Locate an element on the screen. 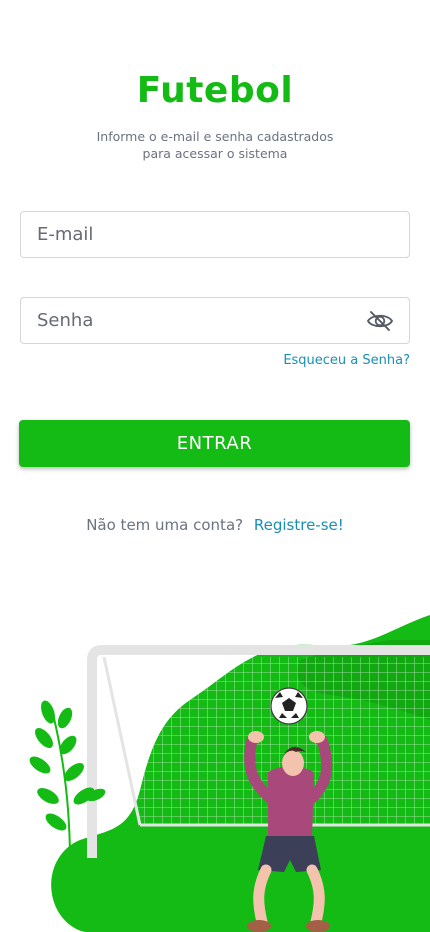 The height and width of the screenshot is (932, 430). subtitle-line-2: para acessar o sistema is located at coordinates (215, 153).